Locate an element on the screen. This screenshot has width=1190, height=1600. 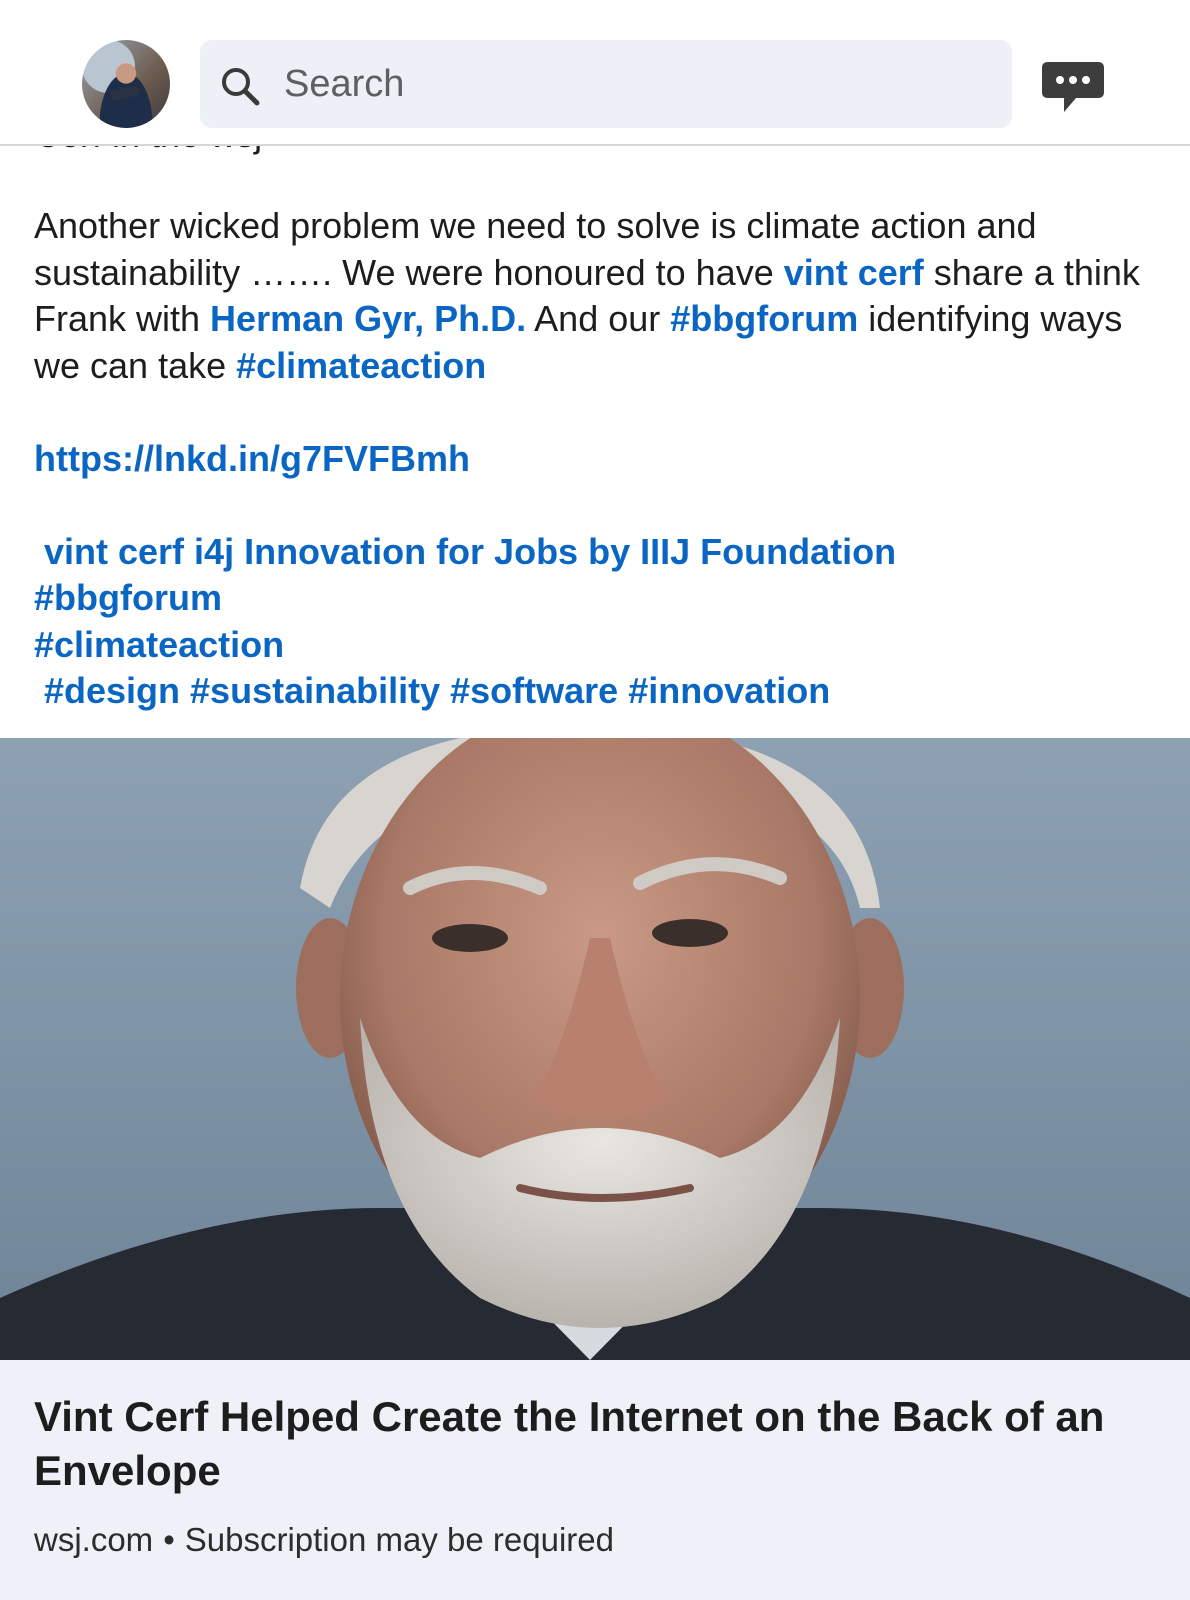
search-icon is located at coordinates (241, 87).